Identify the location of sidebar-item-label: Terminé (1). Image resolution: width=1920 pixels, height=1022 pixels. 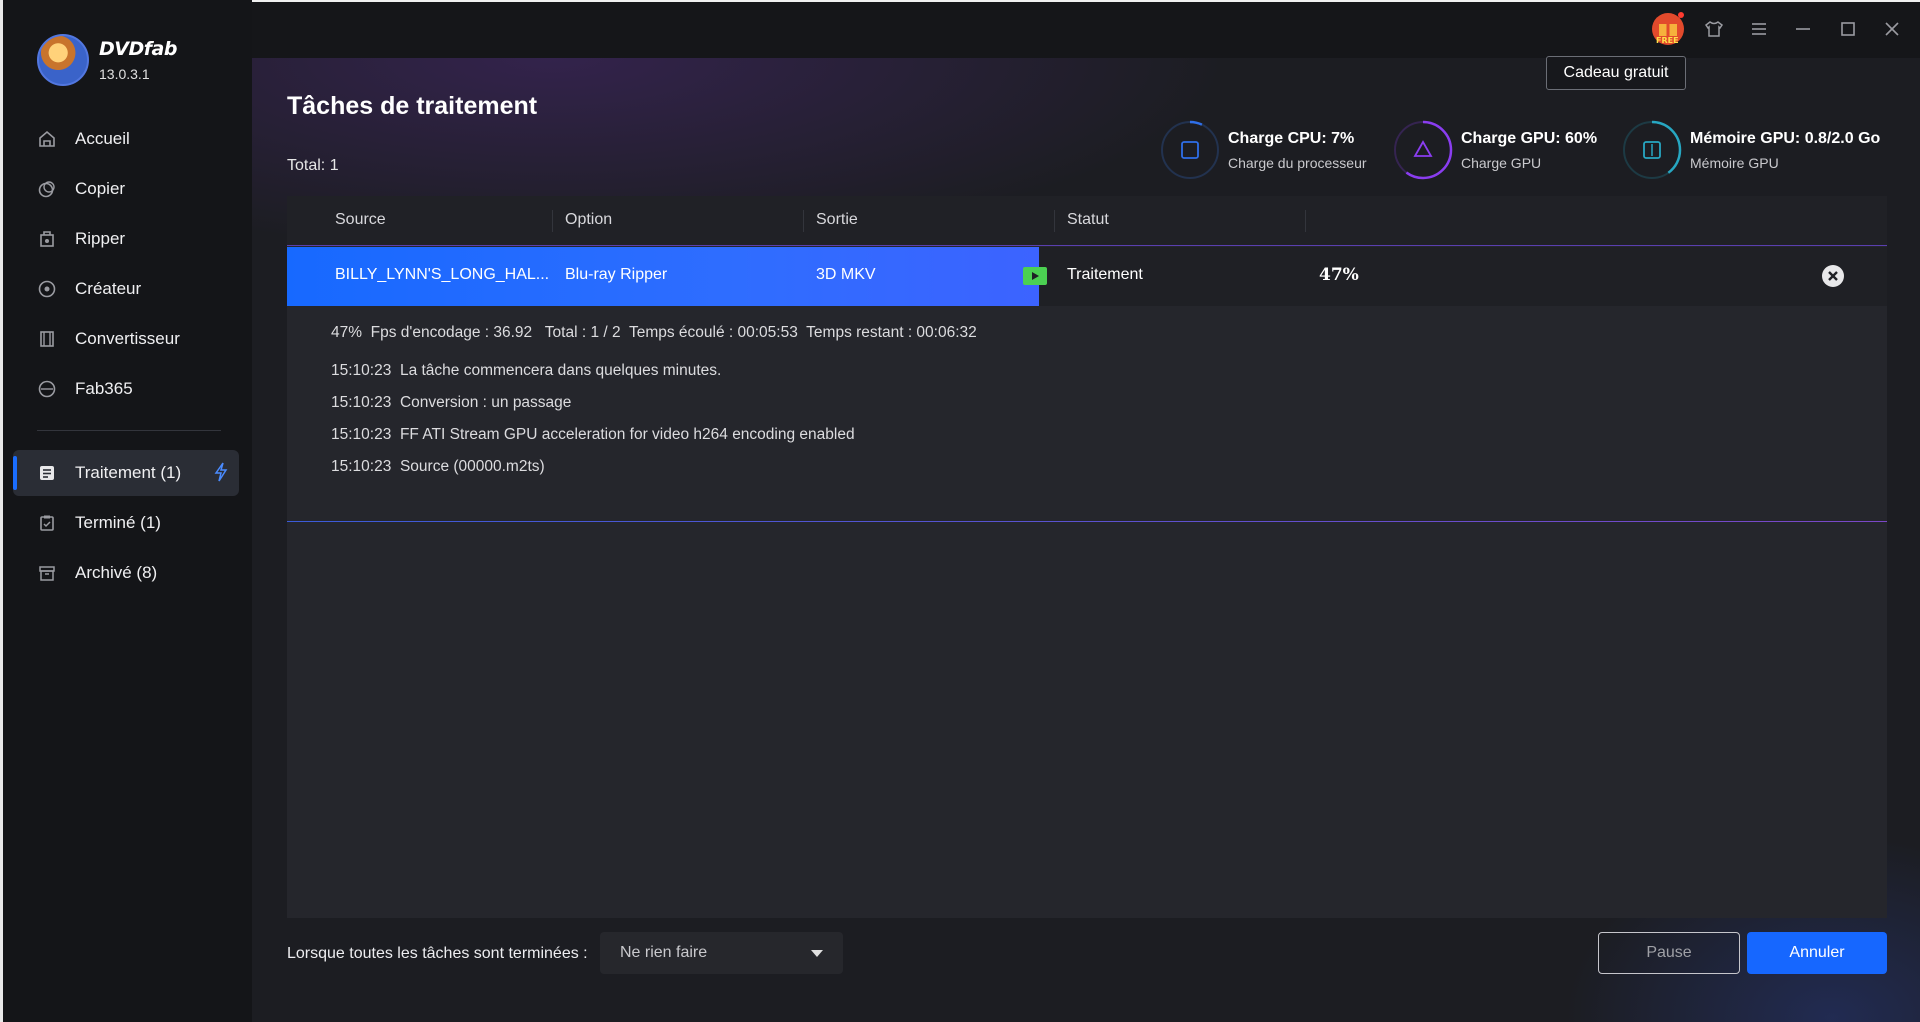
(118, 522).